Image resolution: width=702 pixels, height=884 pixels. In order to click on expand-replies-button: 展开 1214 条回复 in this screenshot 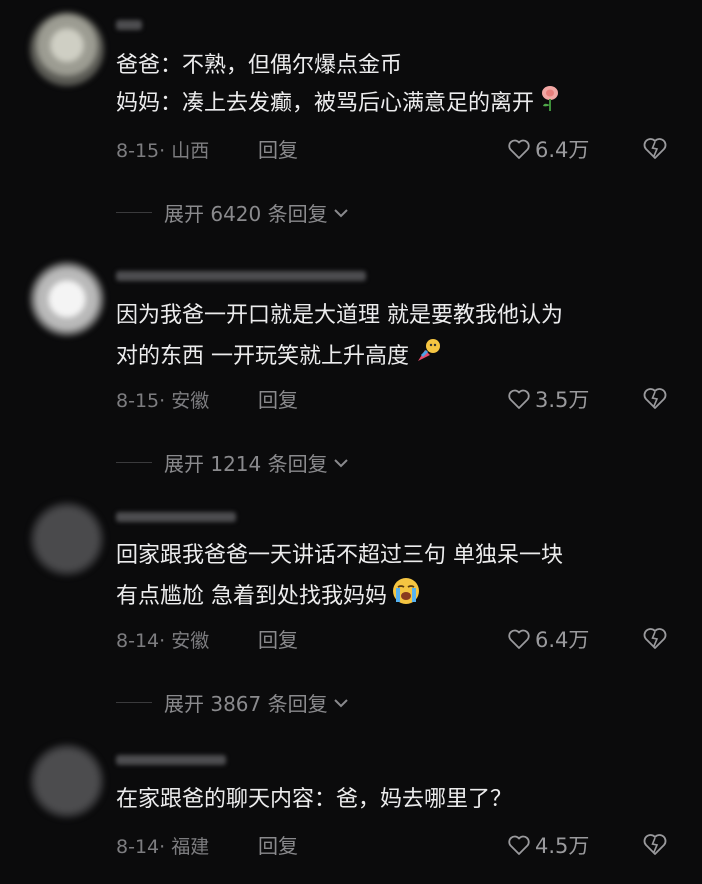, I will do `click(233, 462)`.